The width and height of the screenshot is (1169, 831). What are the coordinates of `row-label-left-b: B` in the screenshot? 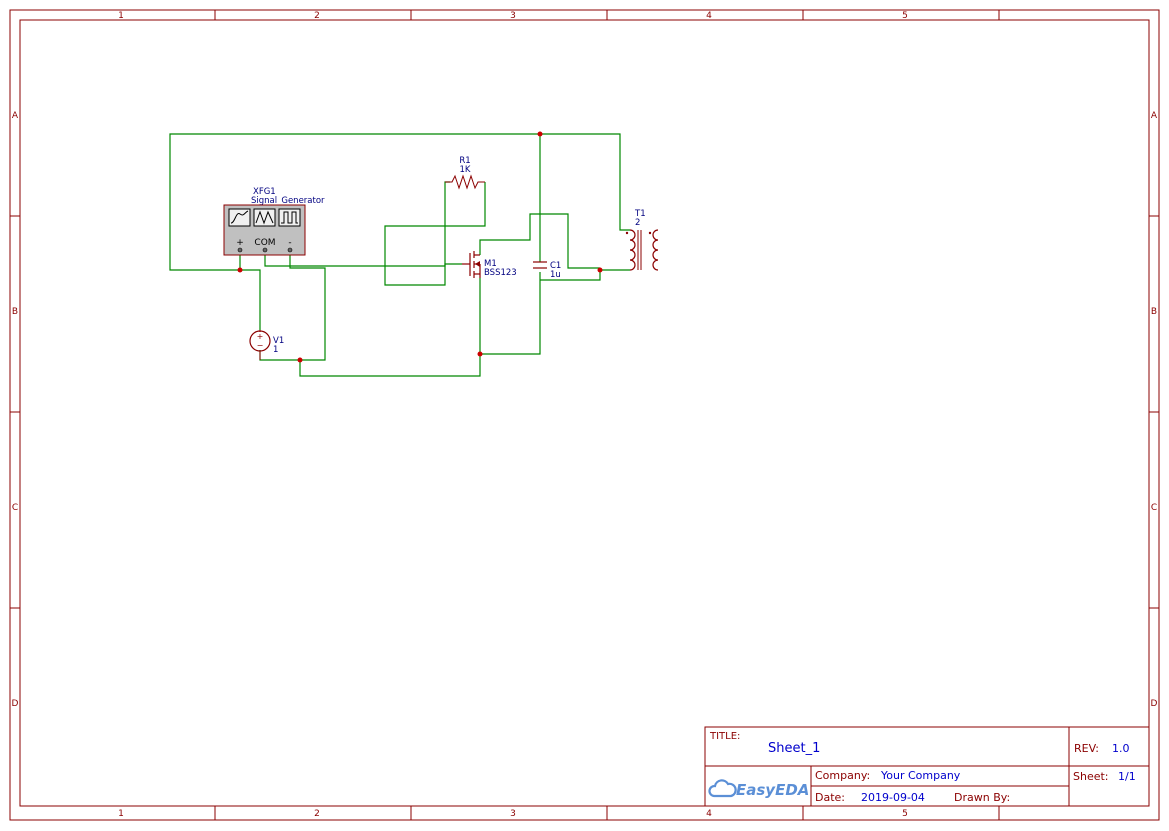 It's located at (15, 312).